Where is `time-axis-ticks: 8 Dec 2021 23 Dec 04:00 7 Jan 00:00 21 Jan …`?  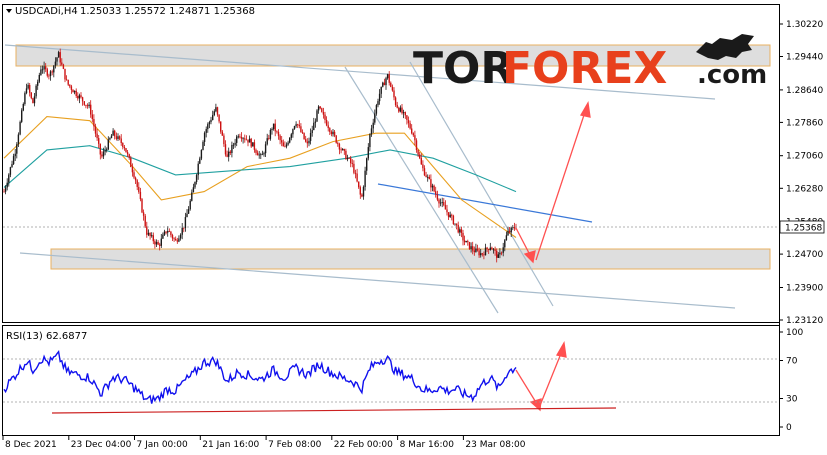
time-axis-ticks: 8 Dec 2021 23 Dec 04:00 7 Jan 00:00 21 Jan … is located at coordinates (264, 443).